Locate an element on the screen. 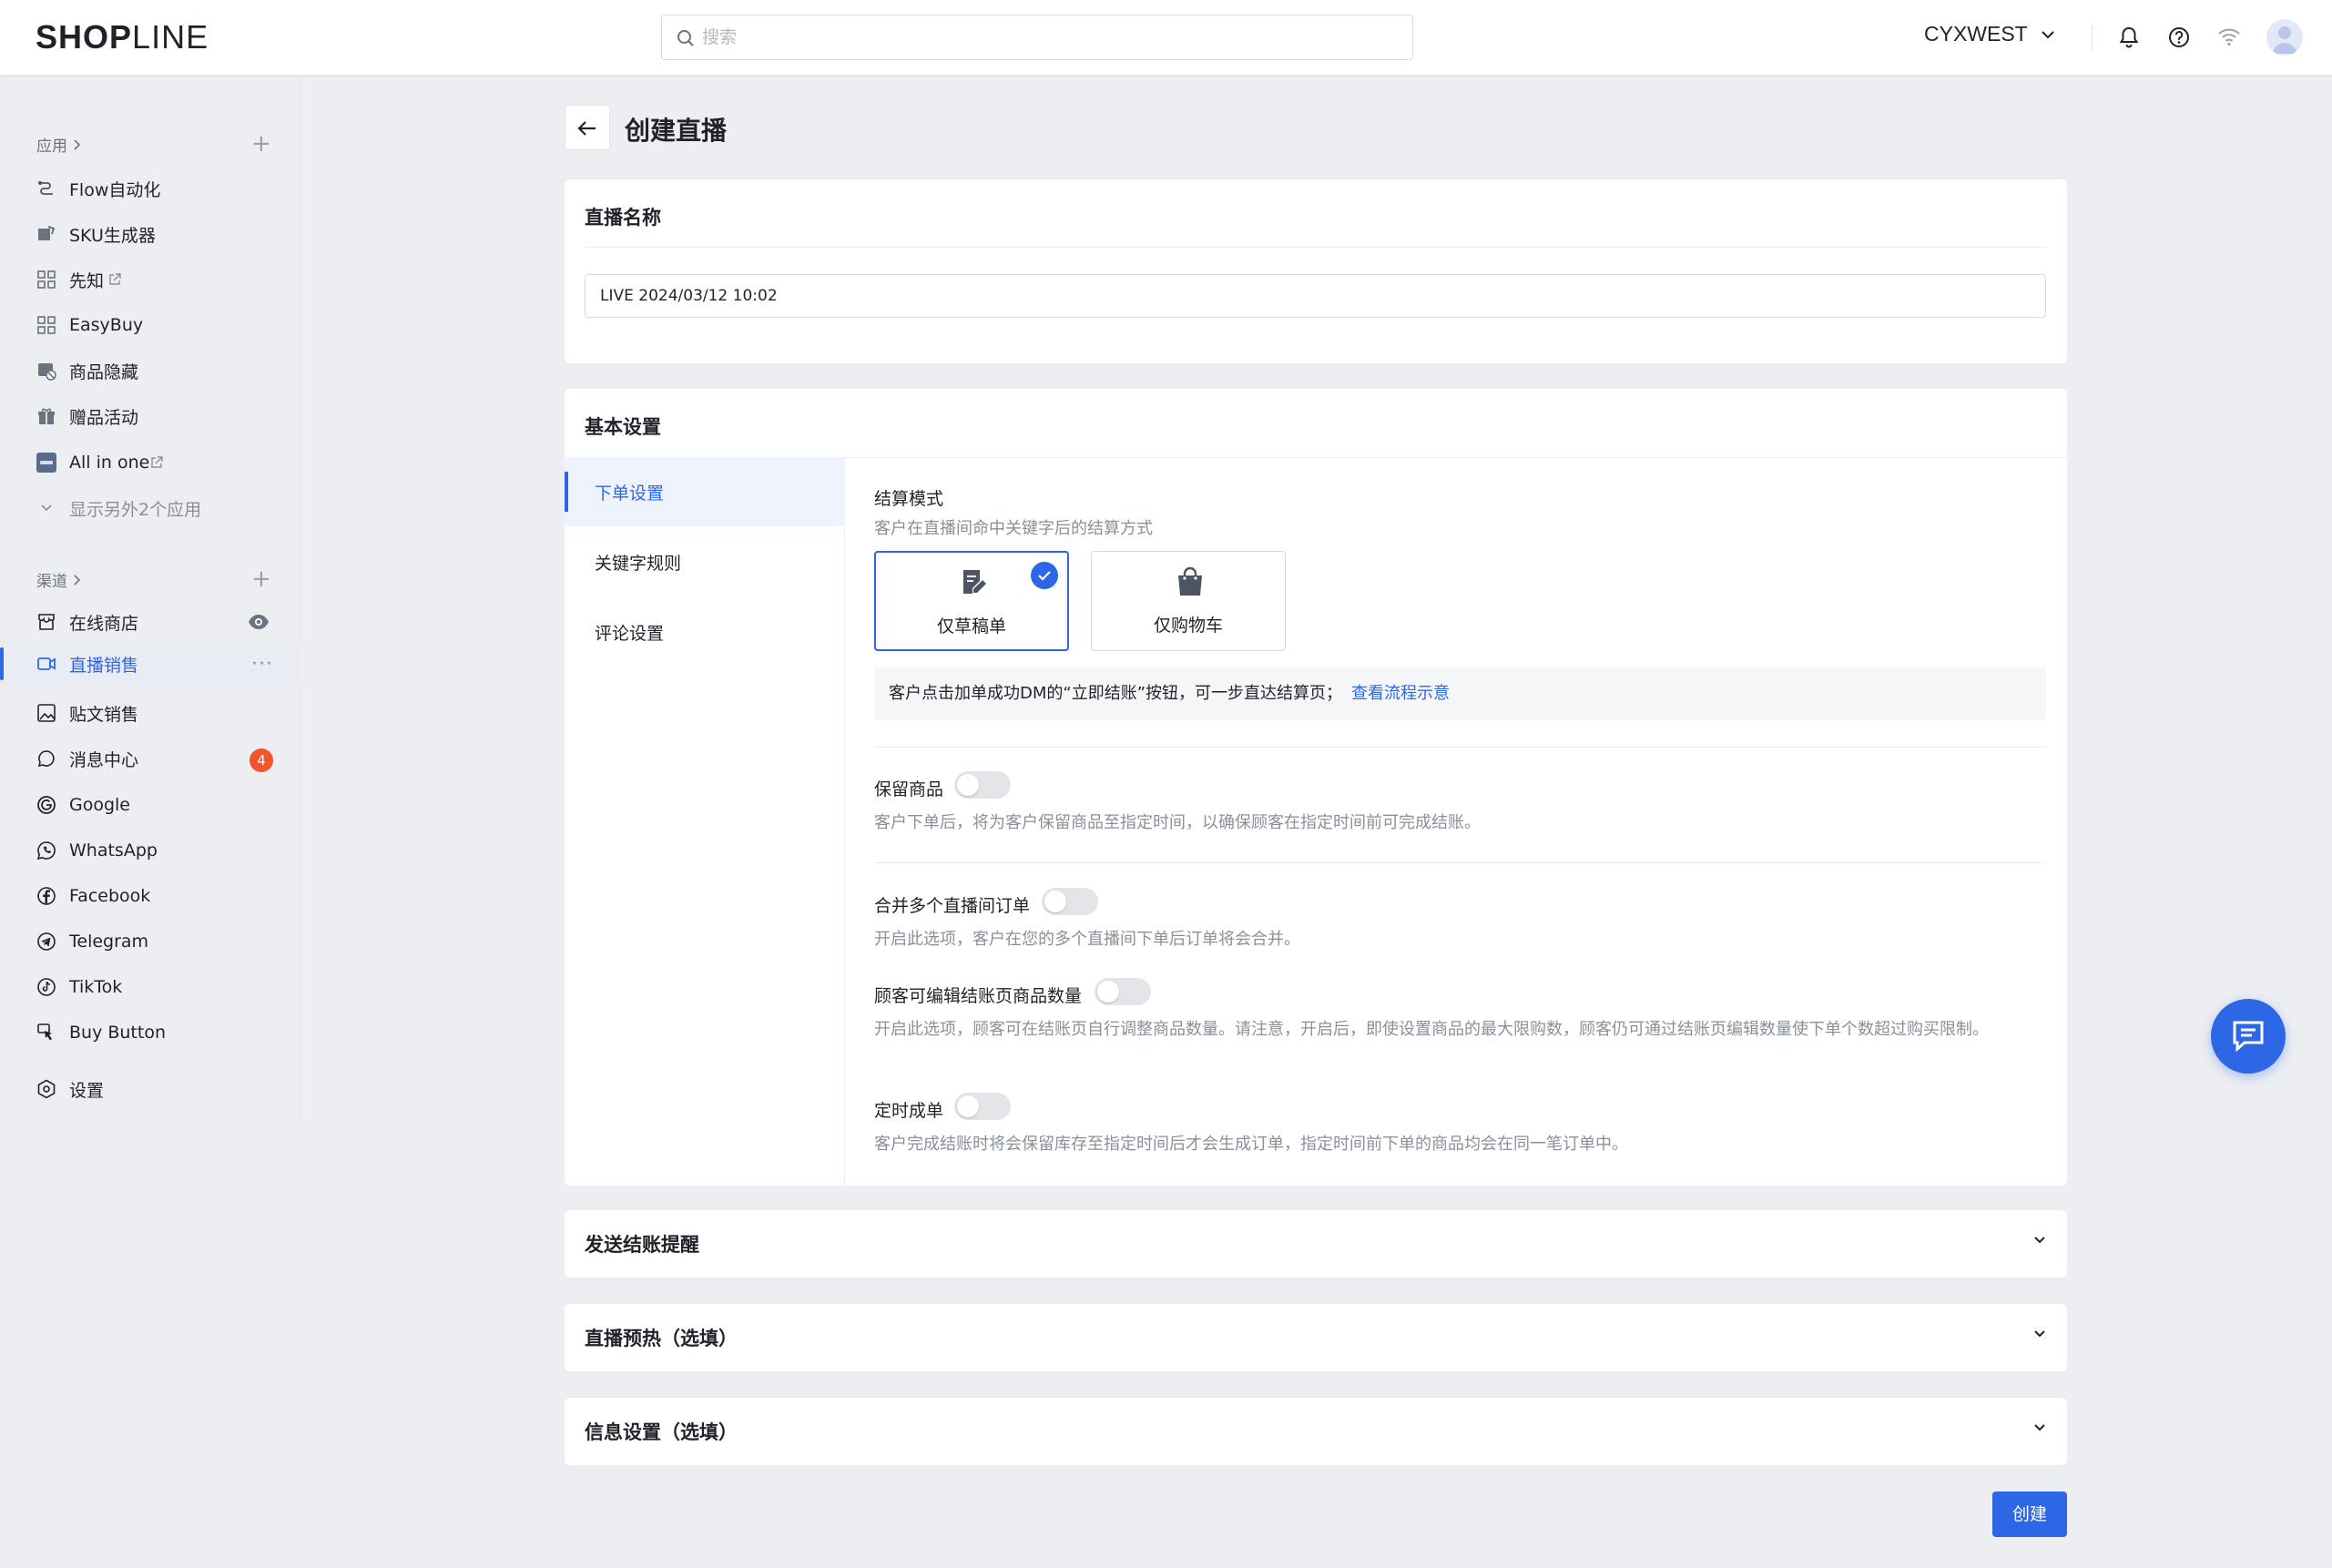 The height and width of the screenshot is (1568, 2332). sidebar-item-tiktok: TikTok is located at coordinates (150, 987).